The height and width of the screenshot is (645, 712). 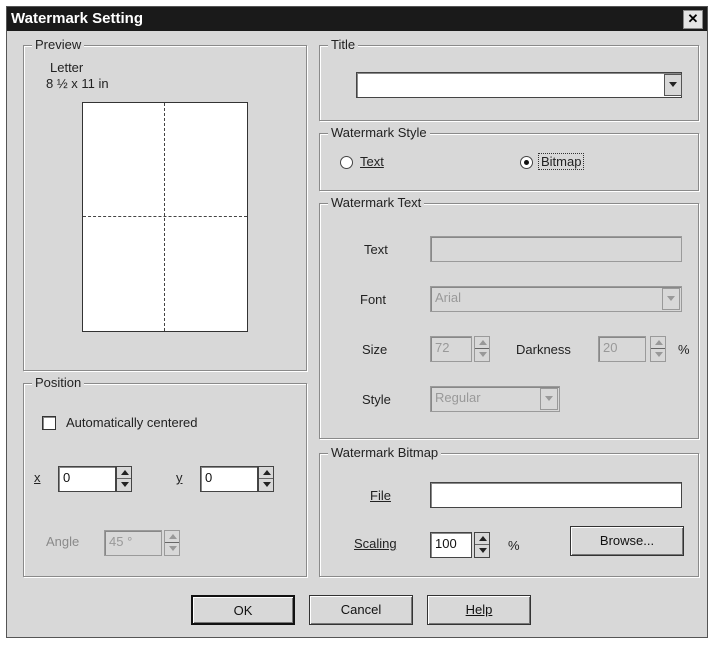 I want to click on help-button: Help, so click(x=479, y=610).